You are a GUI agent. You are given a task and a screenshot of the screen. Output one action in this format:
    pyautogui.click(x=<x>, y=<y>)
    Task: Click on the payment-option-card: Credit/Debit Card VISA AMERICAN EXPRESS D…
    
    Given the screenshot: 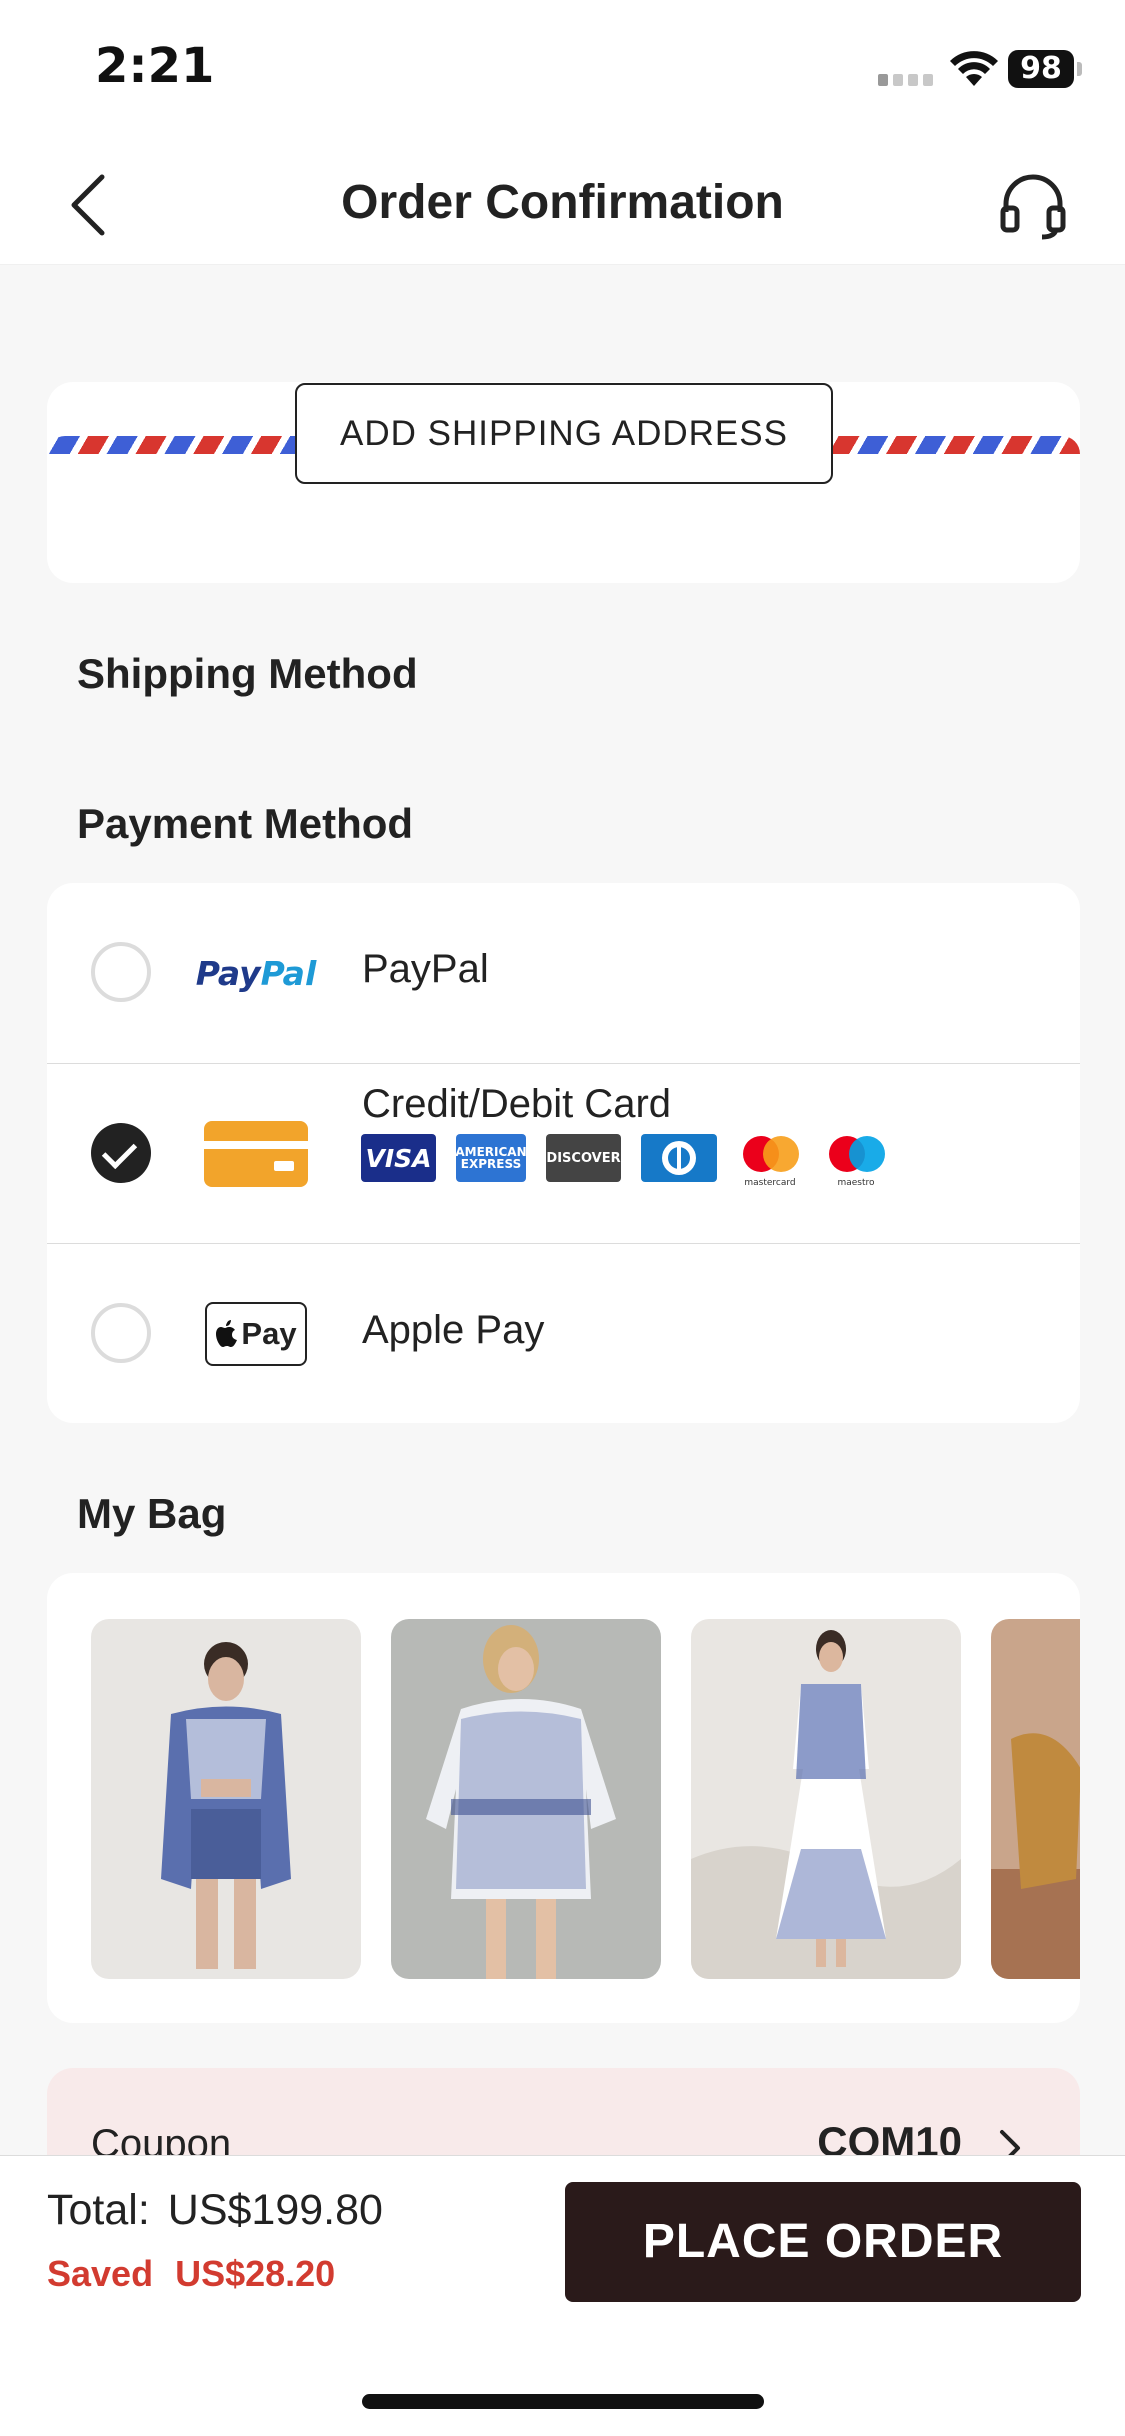 What is the action you would take?
    pyautogui.click(x=563, y=1153)
    